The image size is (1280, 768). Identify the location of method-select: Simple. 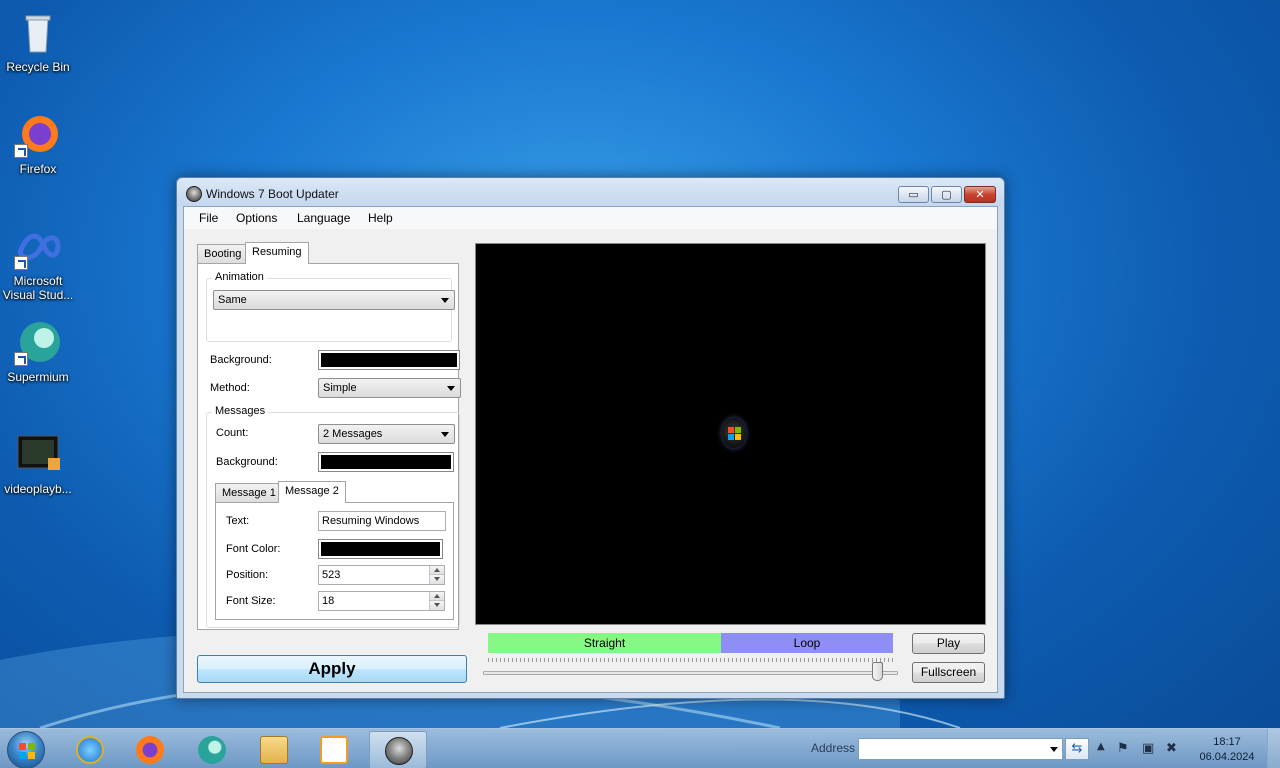
(389, 388).